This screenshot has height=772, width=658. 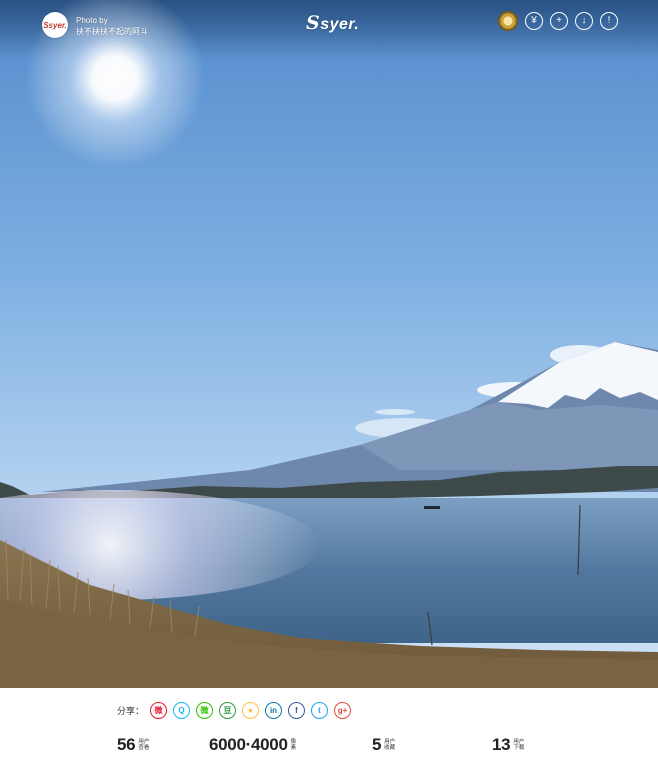 What do you see at coordinates (343, 710) in the screenshot?
I see `googleplus-share-icon: g+` at bounding box center [343, 710].